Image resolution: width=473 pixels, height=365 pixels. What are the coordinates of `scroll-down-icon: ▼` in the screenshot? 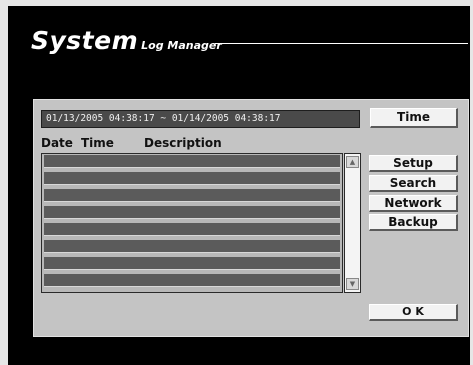 It's located at (352, 284).